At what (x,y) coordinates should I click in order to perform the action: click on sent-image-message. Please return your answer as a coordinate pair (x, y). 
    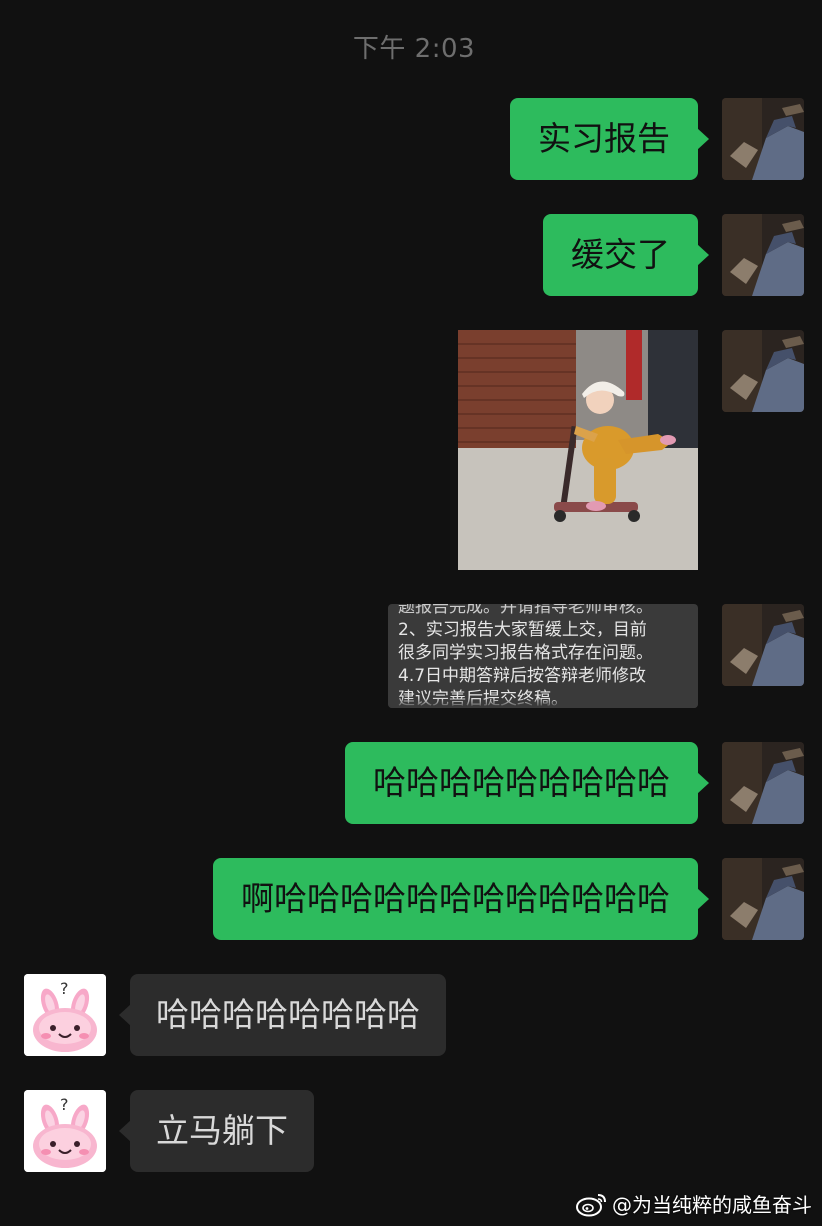
    Looking at the image, I should click on (578, 450).